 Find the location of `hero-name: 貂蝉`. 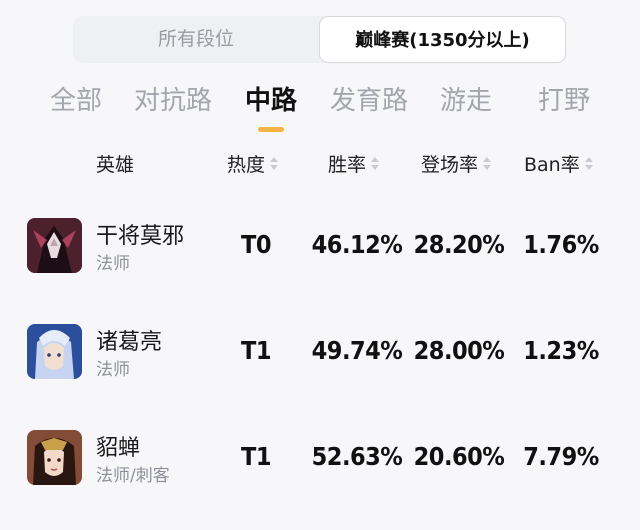

hero-name: 貂蝉 is located at coordinates (118, 448).